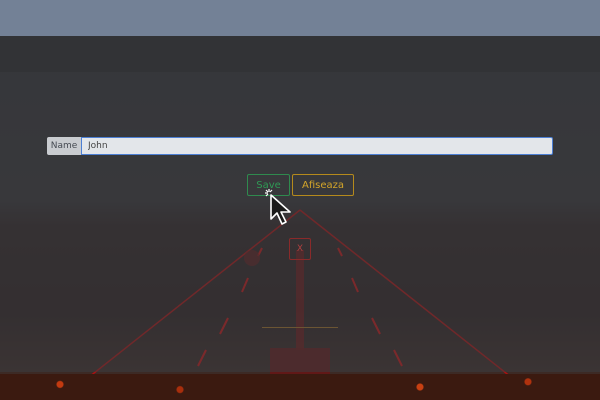  I want to click on name-input, so click(317, 146).